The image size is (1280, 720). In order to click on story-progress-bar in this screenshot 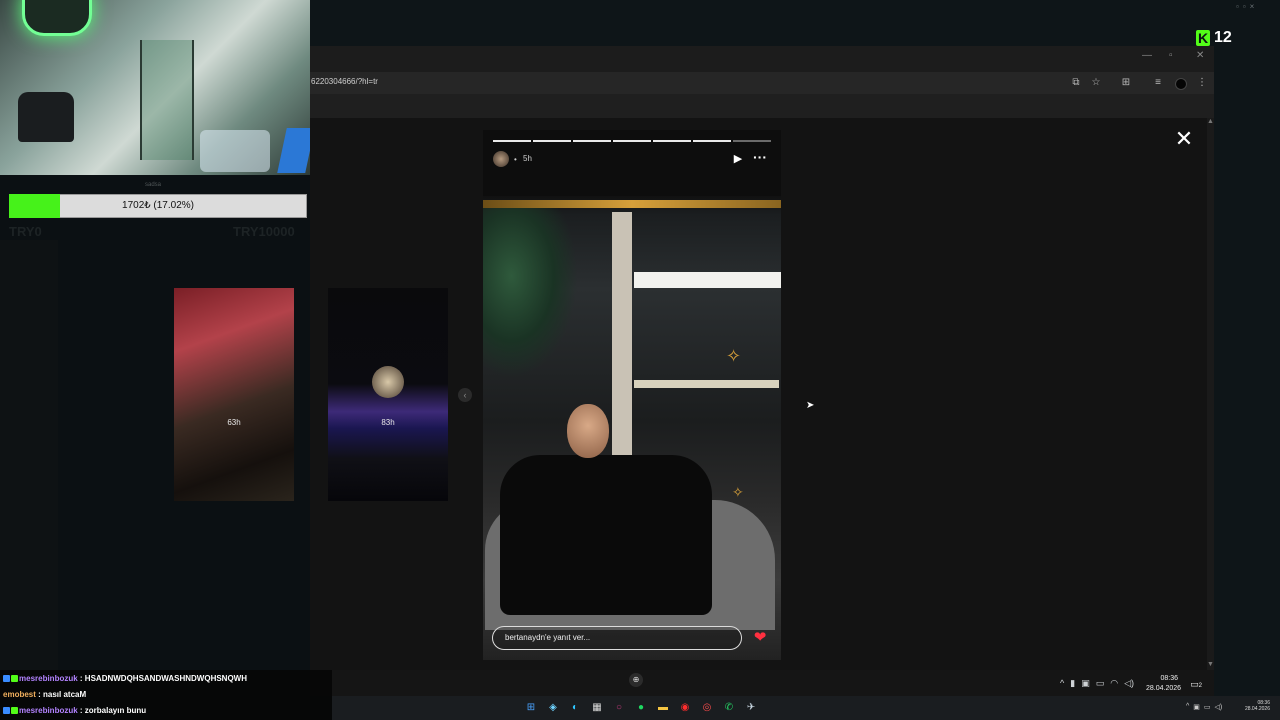, I will do `click(632, 141)`.